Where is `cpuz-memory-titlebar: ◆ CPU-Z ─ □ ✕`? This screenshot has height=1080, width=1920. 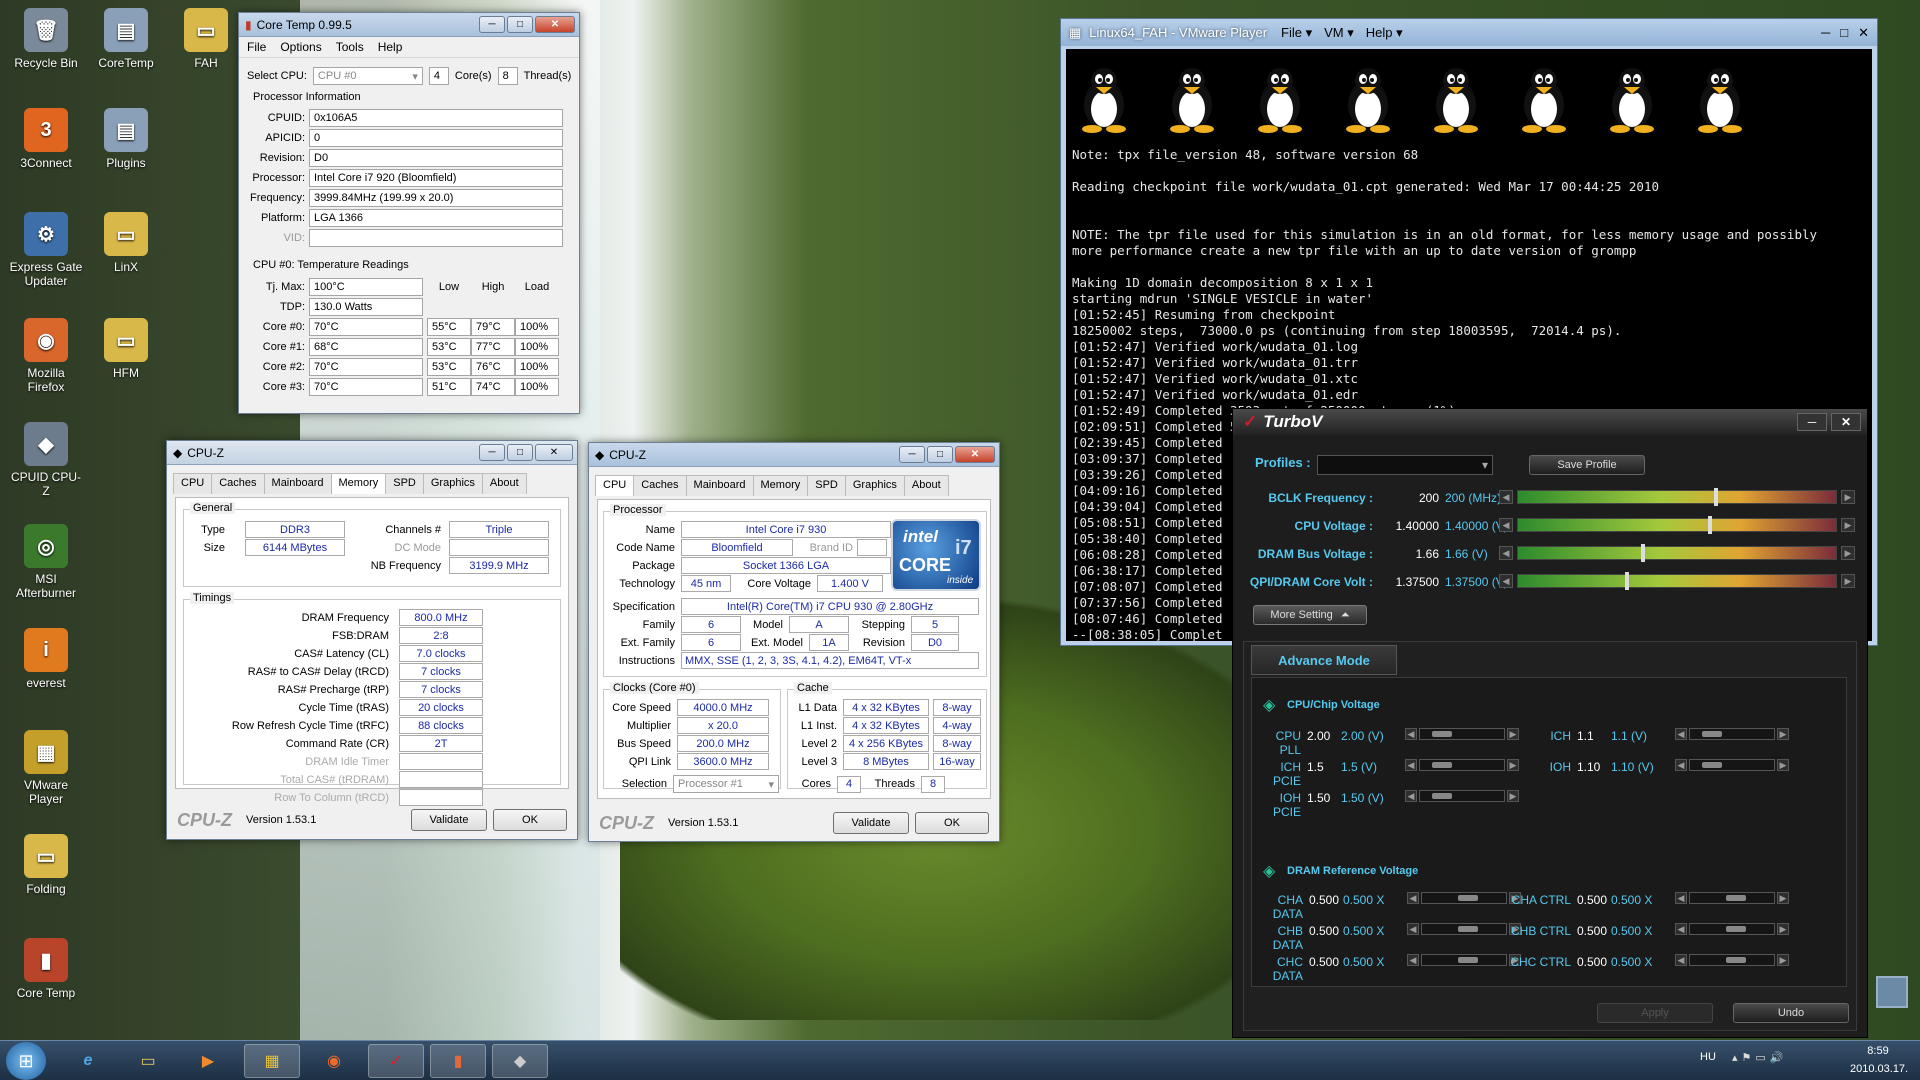 cpuz-memory-titlebar: ◆ CPU-Z ─ □ ✕ is located at coordinates (372, 453).